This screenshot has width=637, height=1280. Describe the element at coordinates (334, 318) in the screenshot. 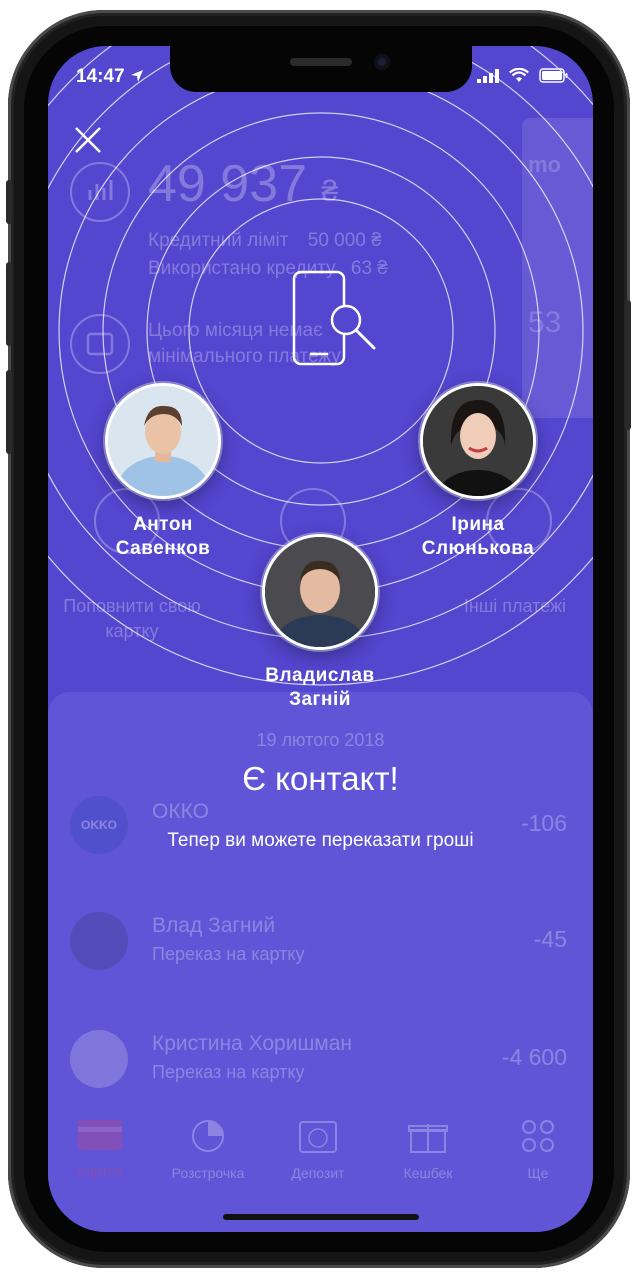

I see `phone-search-icon` at that location.